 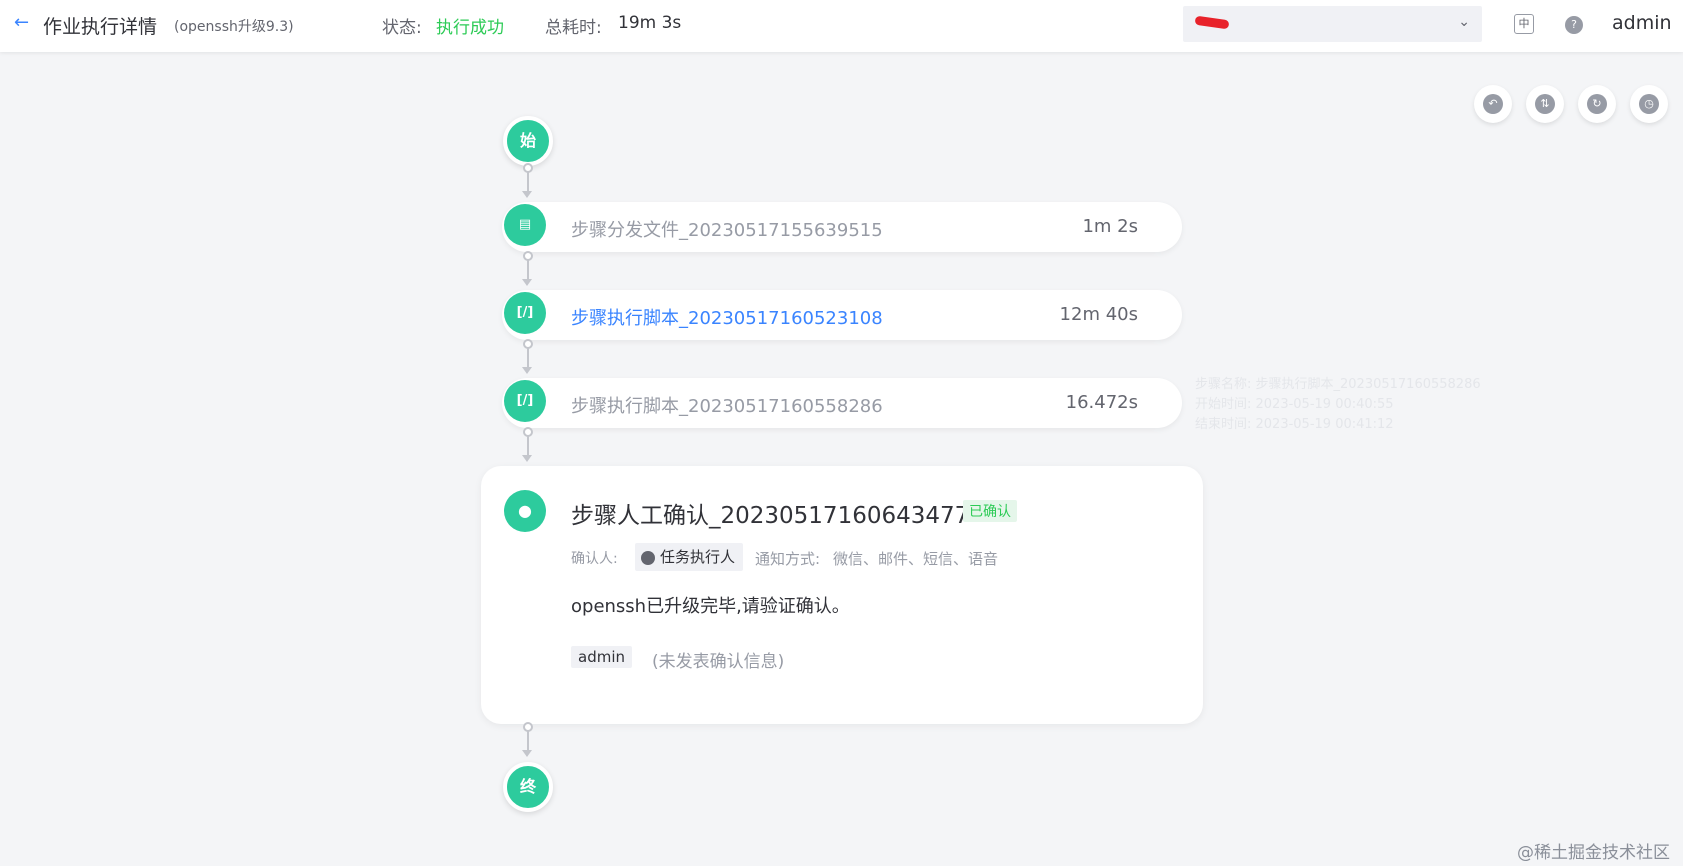 What do you see at coordinates (234, 27) in the screenshot?
I see `page-subtitle: (openssh升级9.3)` at bounding box center [234, 27].